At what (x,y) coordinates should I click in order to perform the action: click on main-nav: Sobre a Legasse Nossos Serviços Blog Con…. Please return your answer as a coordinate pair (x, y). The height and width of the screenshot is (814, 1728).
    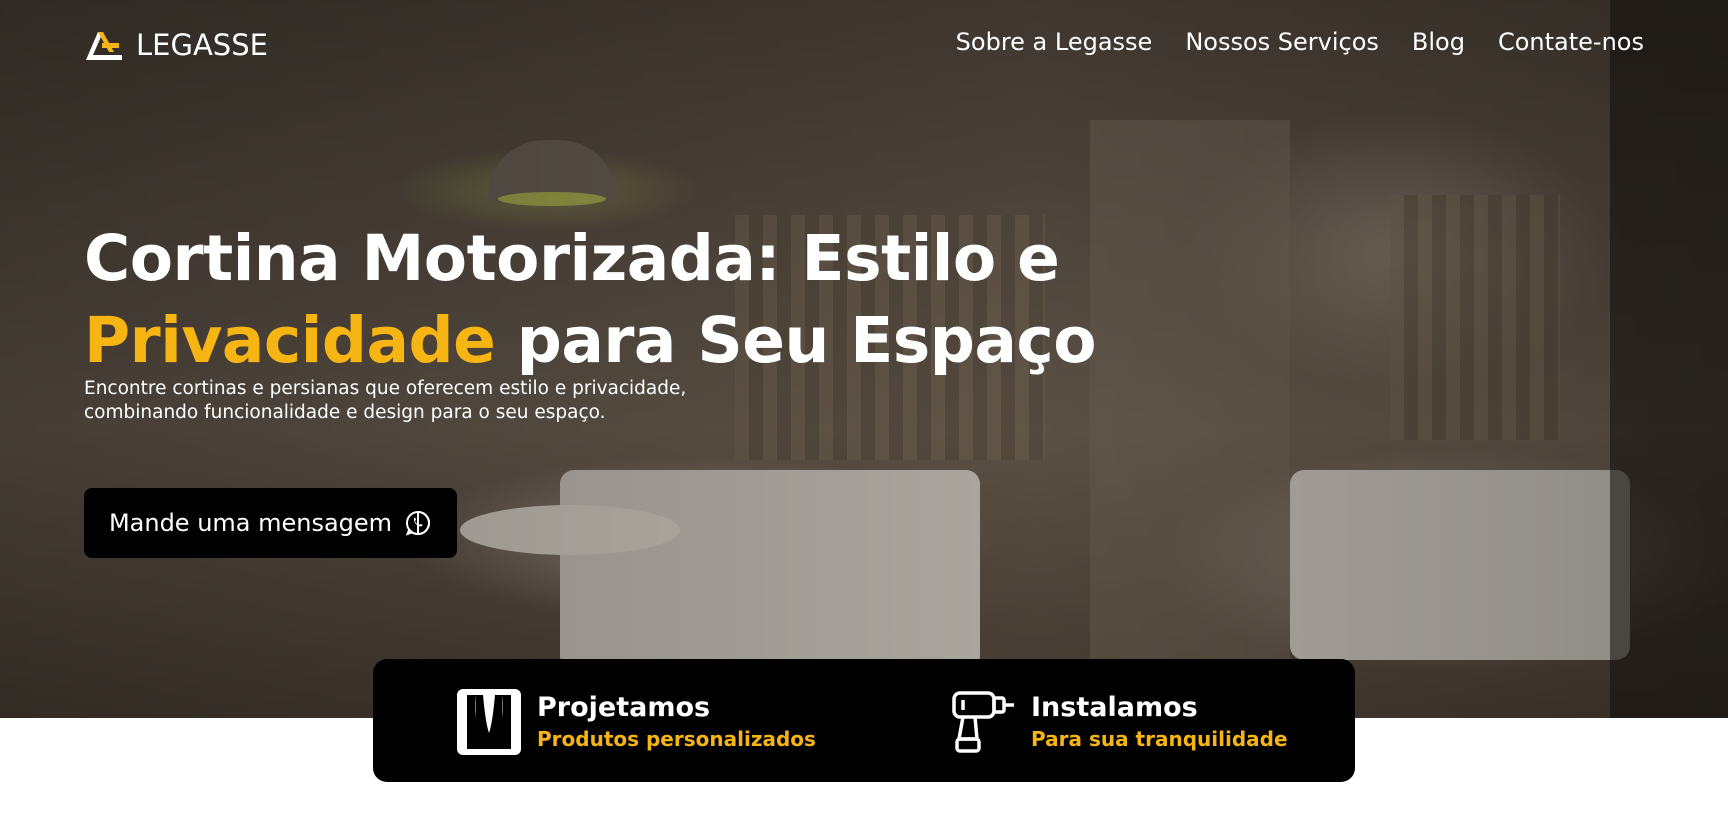
    Looking at the image, I should click on (1300, 42).